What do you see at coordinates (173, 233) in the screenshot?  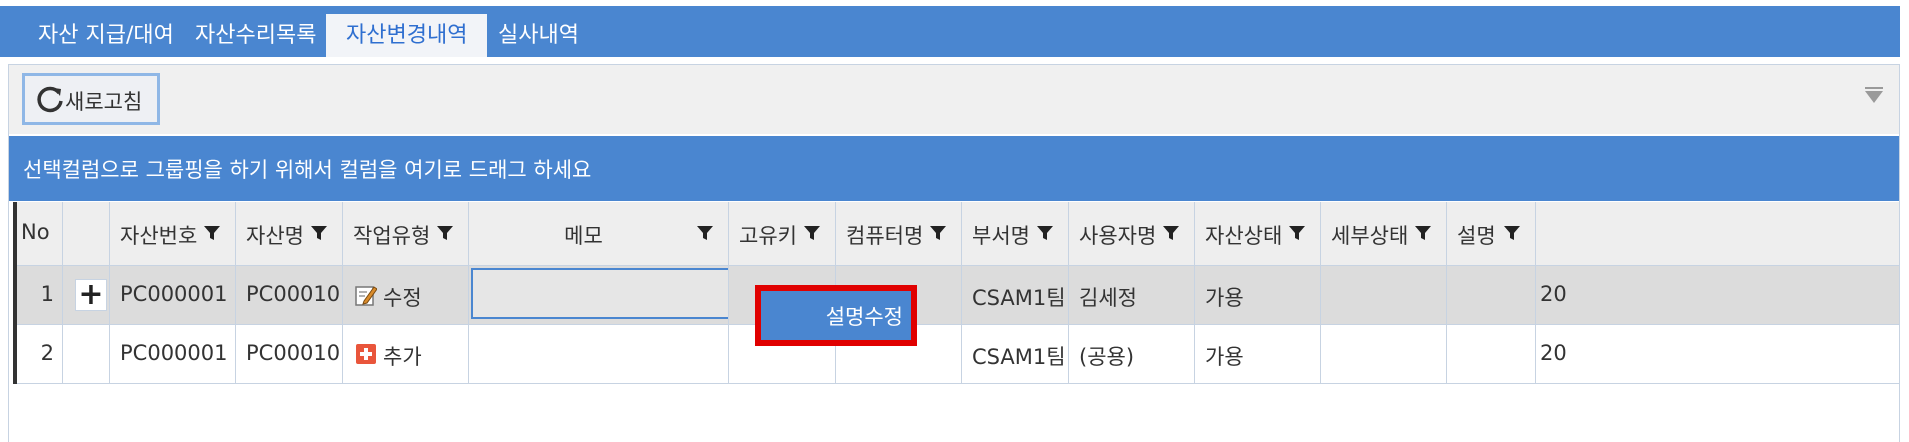 I see `column-header-asset-no: 자산번호` at bounding box center [173, 233].